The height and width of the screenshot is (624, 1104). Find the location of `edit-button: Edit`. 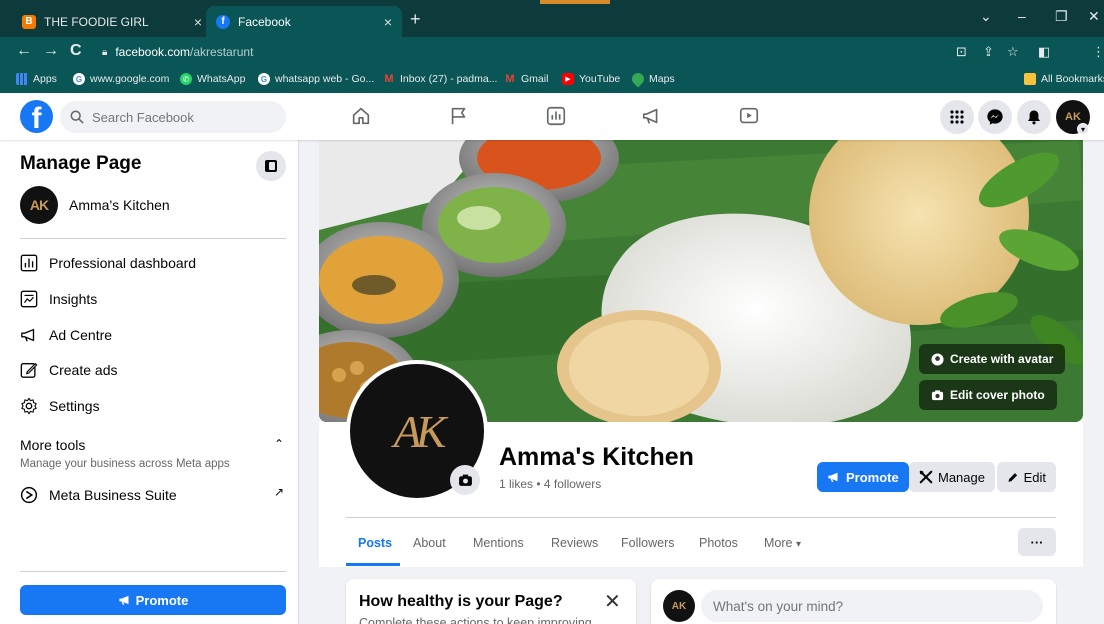

edit-button: Edit is located at coordinates (1026, 477).